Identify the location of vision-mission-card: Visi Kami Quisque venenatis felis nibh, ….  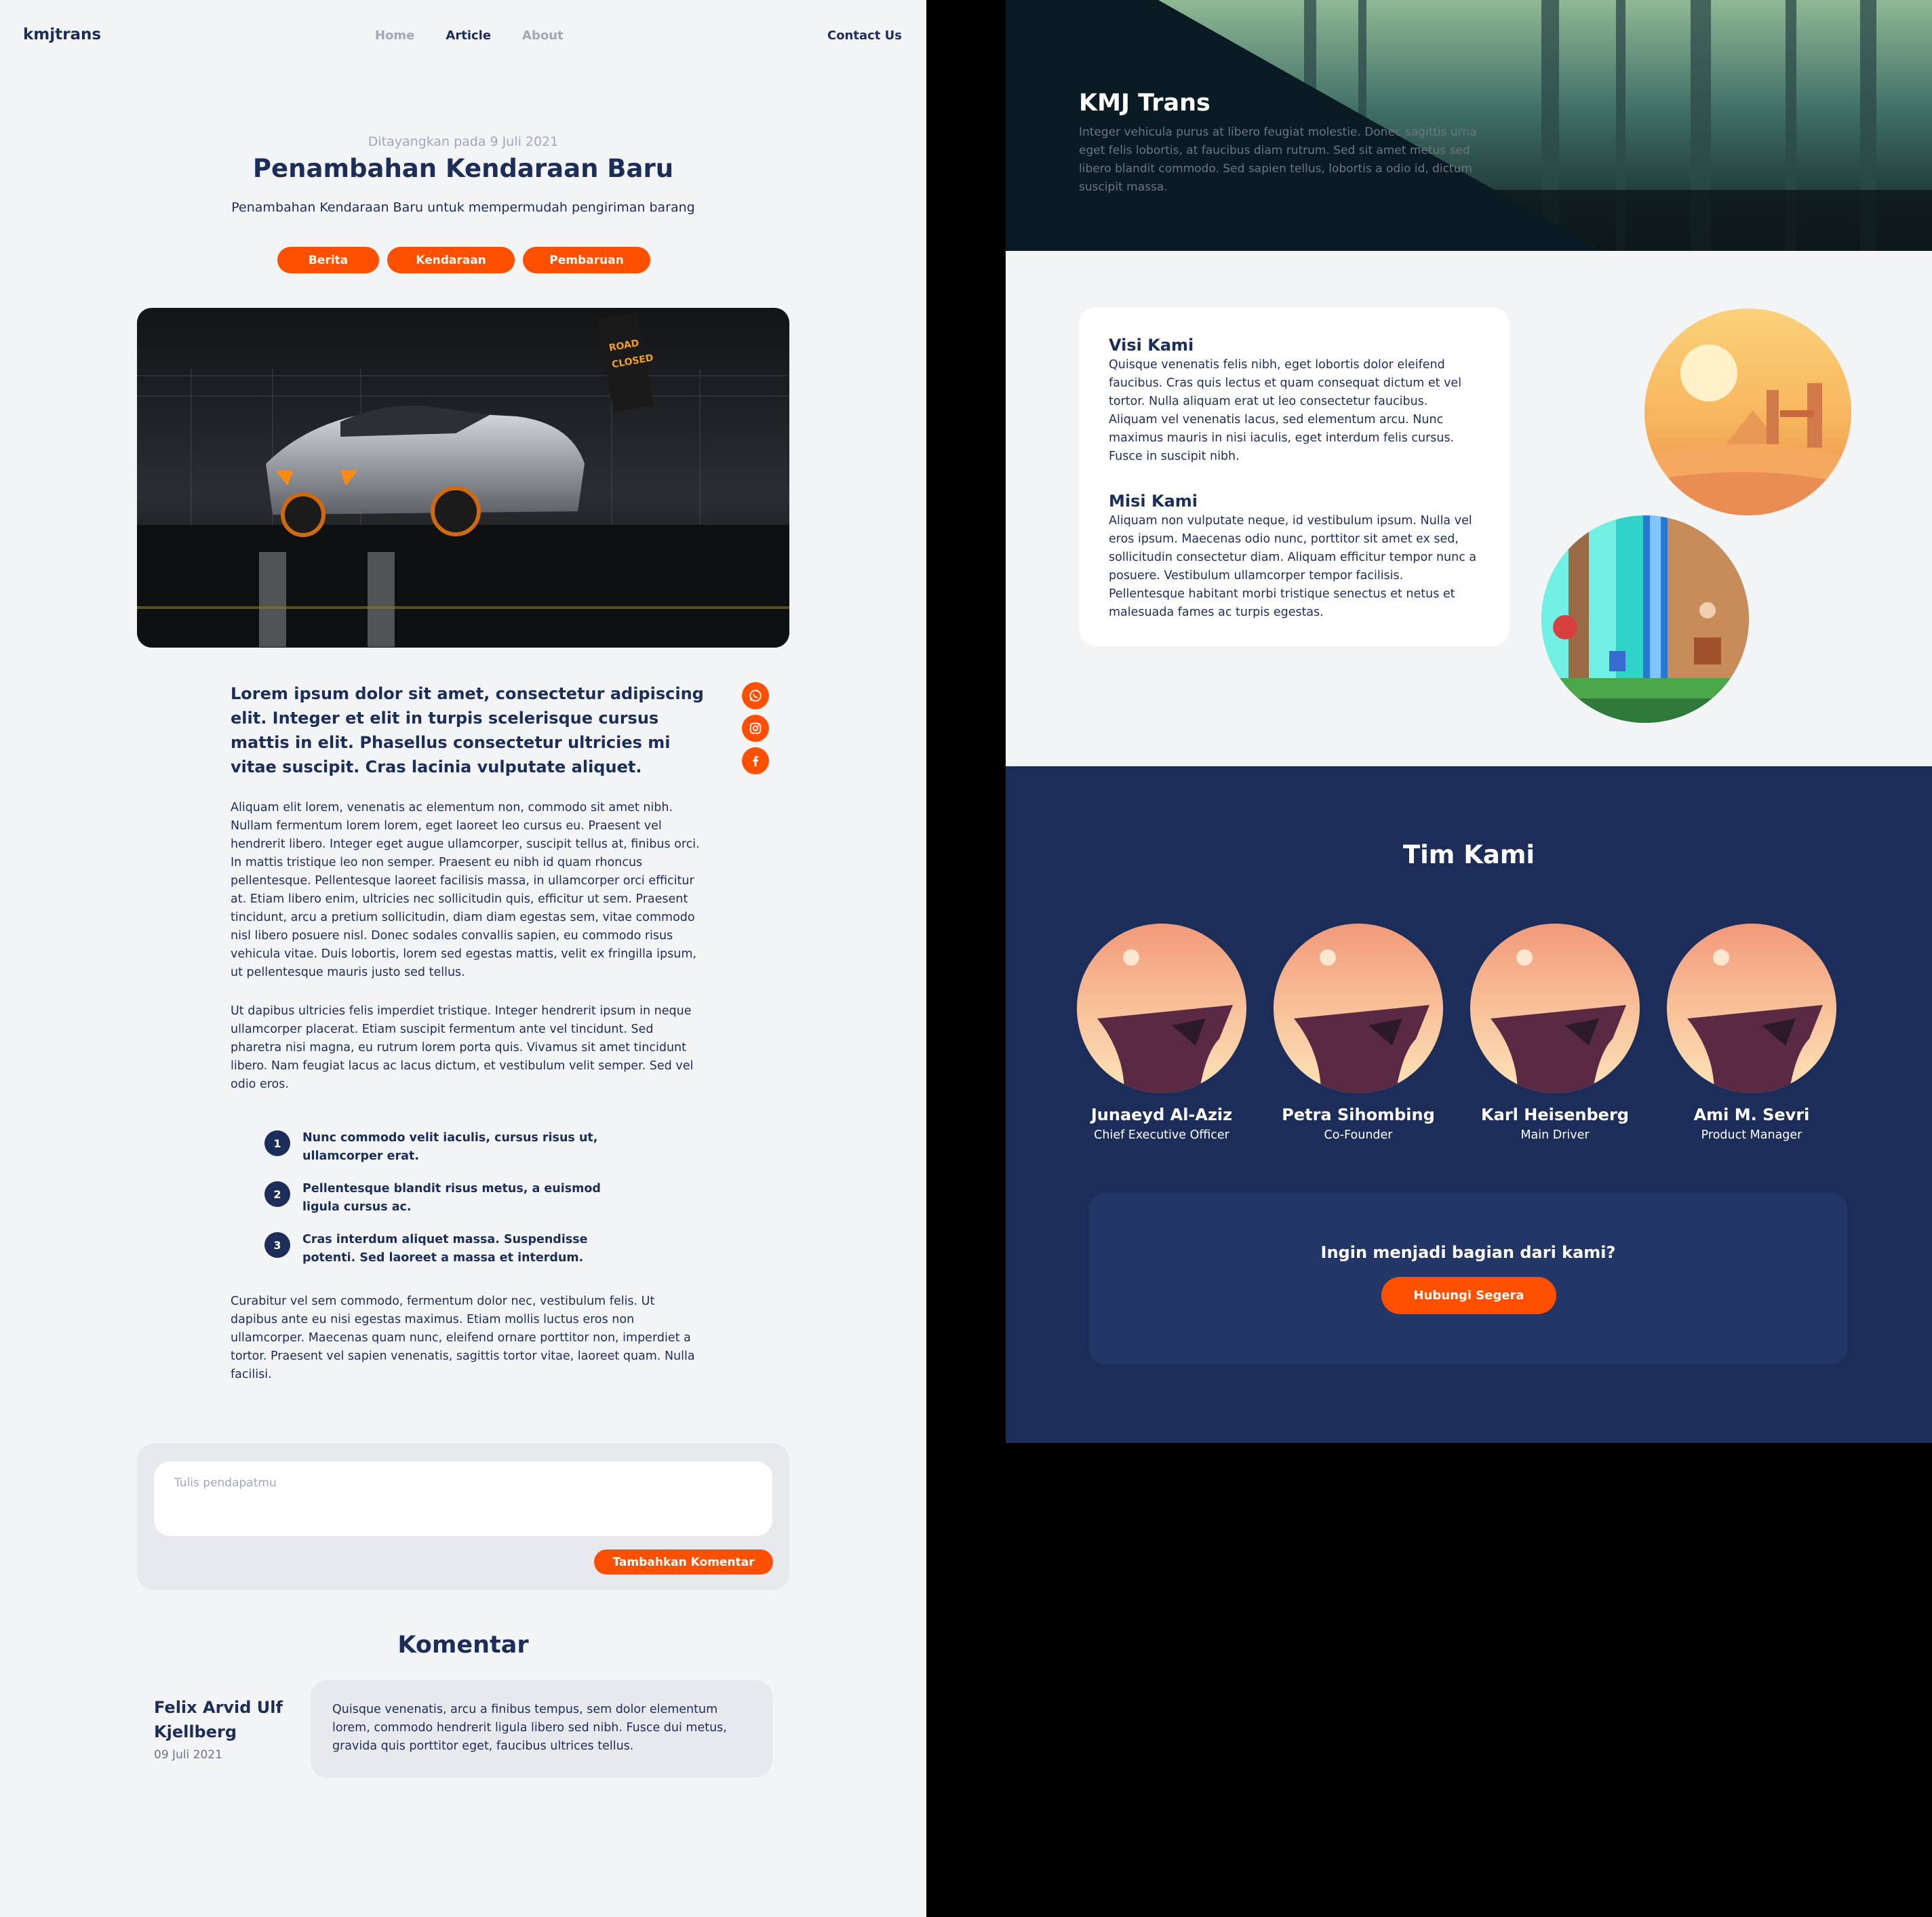
(1294, 476).